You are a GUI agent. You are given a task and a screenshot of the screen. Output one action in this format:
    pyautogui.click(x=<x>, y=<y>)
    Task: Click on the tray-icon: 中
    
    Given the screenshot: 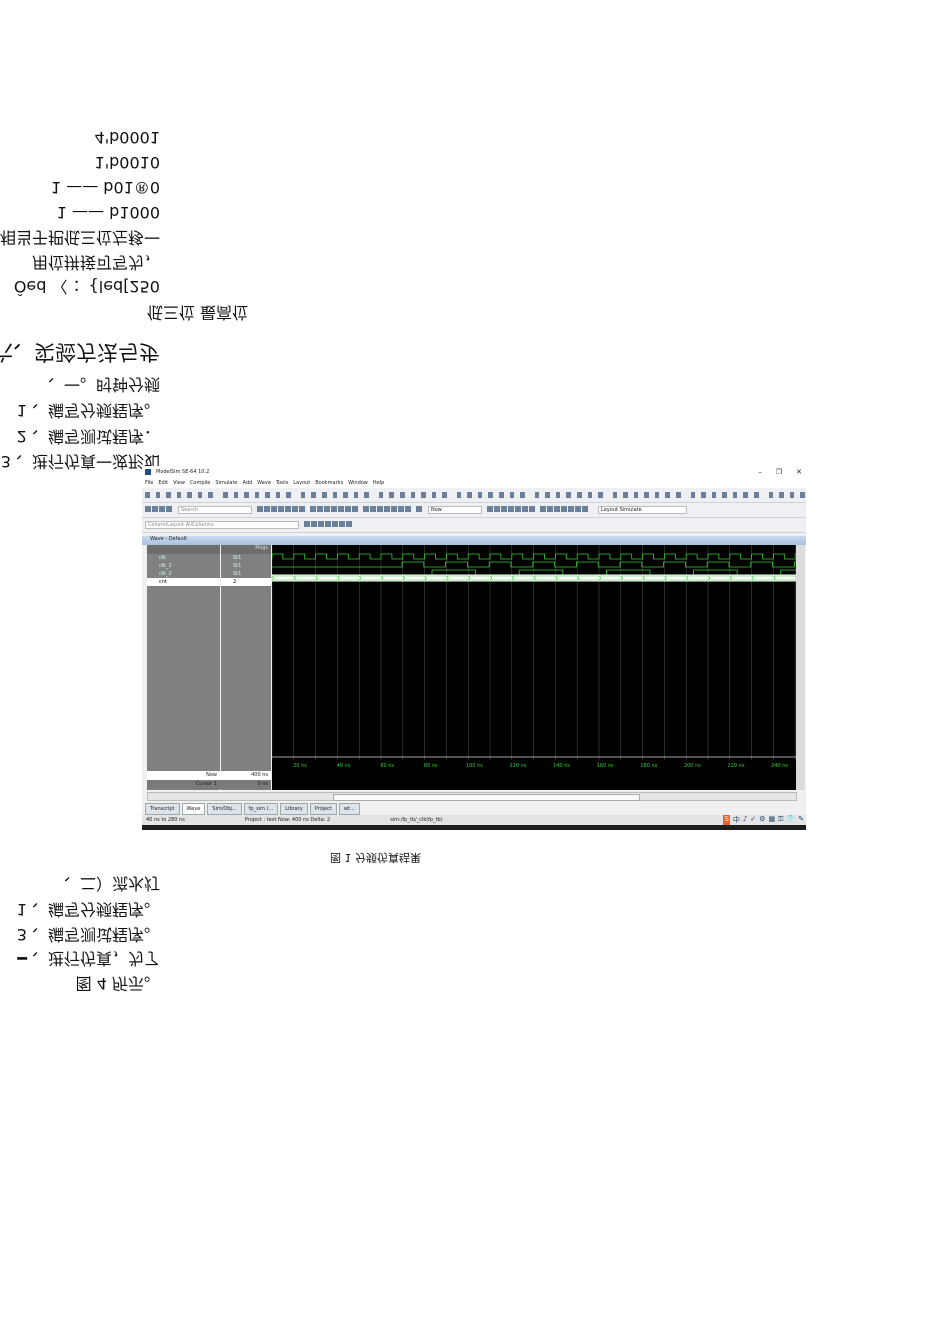 What is the action you would take?
    pyautogui.click(x=736, y=820)
    